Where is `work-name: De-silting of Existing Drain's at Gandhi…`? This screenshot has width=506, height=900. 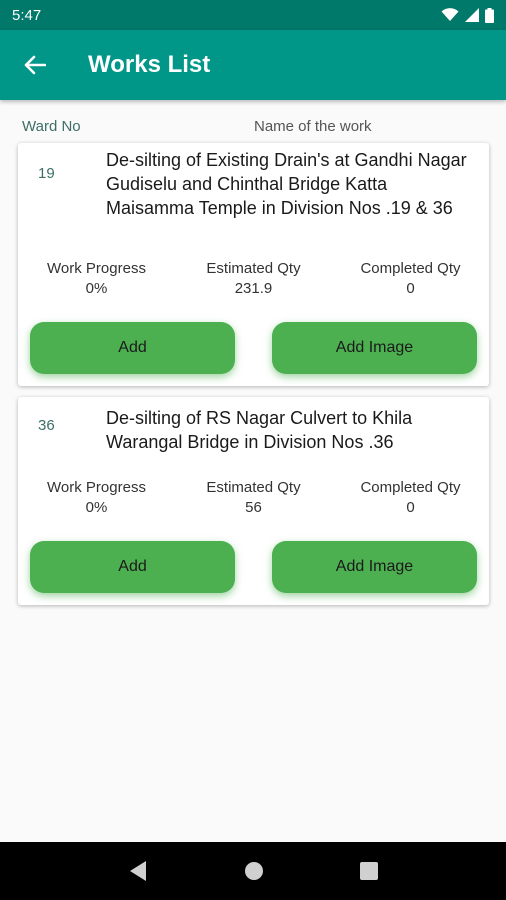 work-name: De-silting of Existing Drain's at Gandhi… is located at coordinates (286, 184).